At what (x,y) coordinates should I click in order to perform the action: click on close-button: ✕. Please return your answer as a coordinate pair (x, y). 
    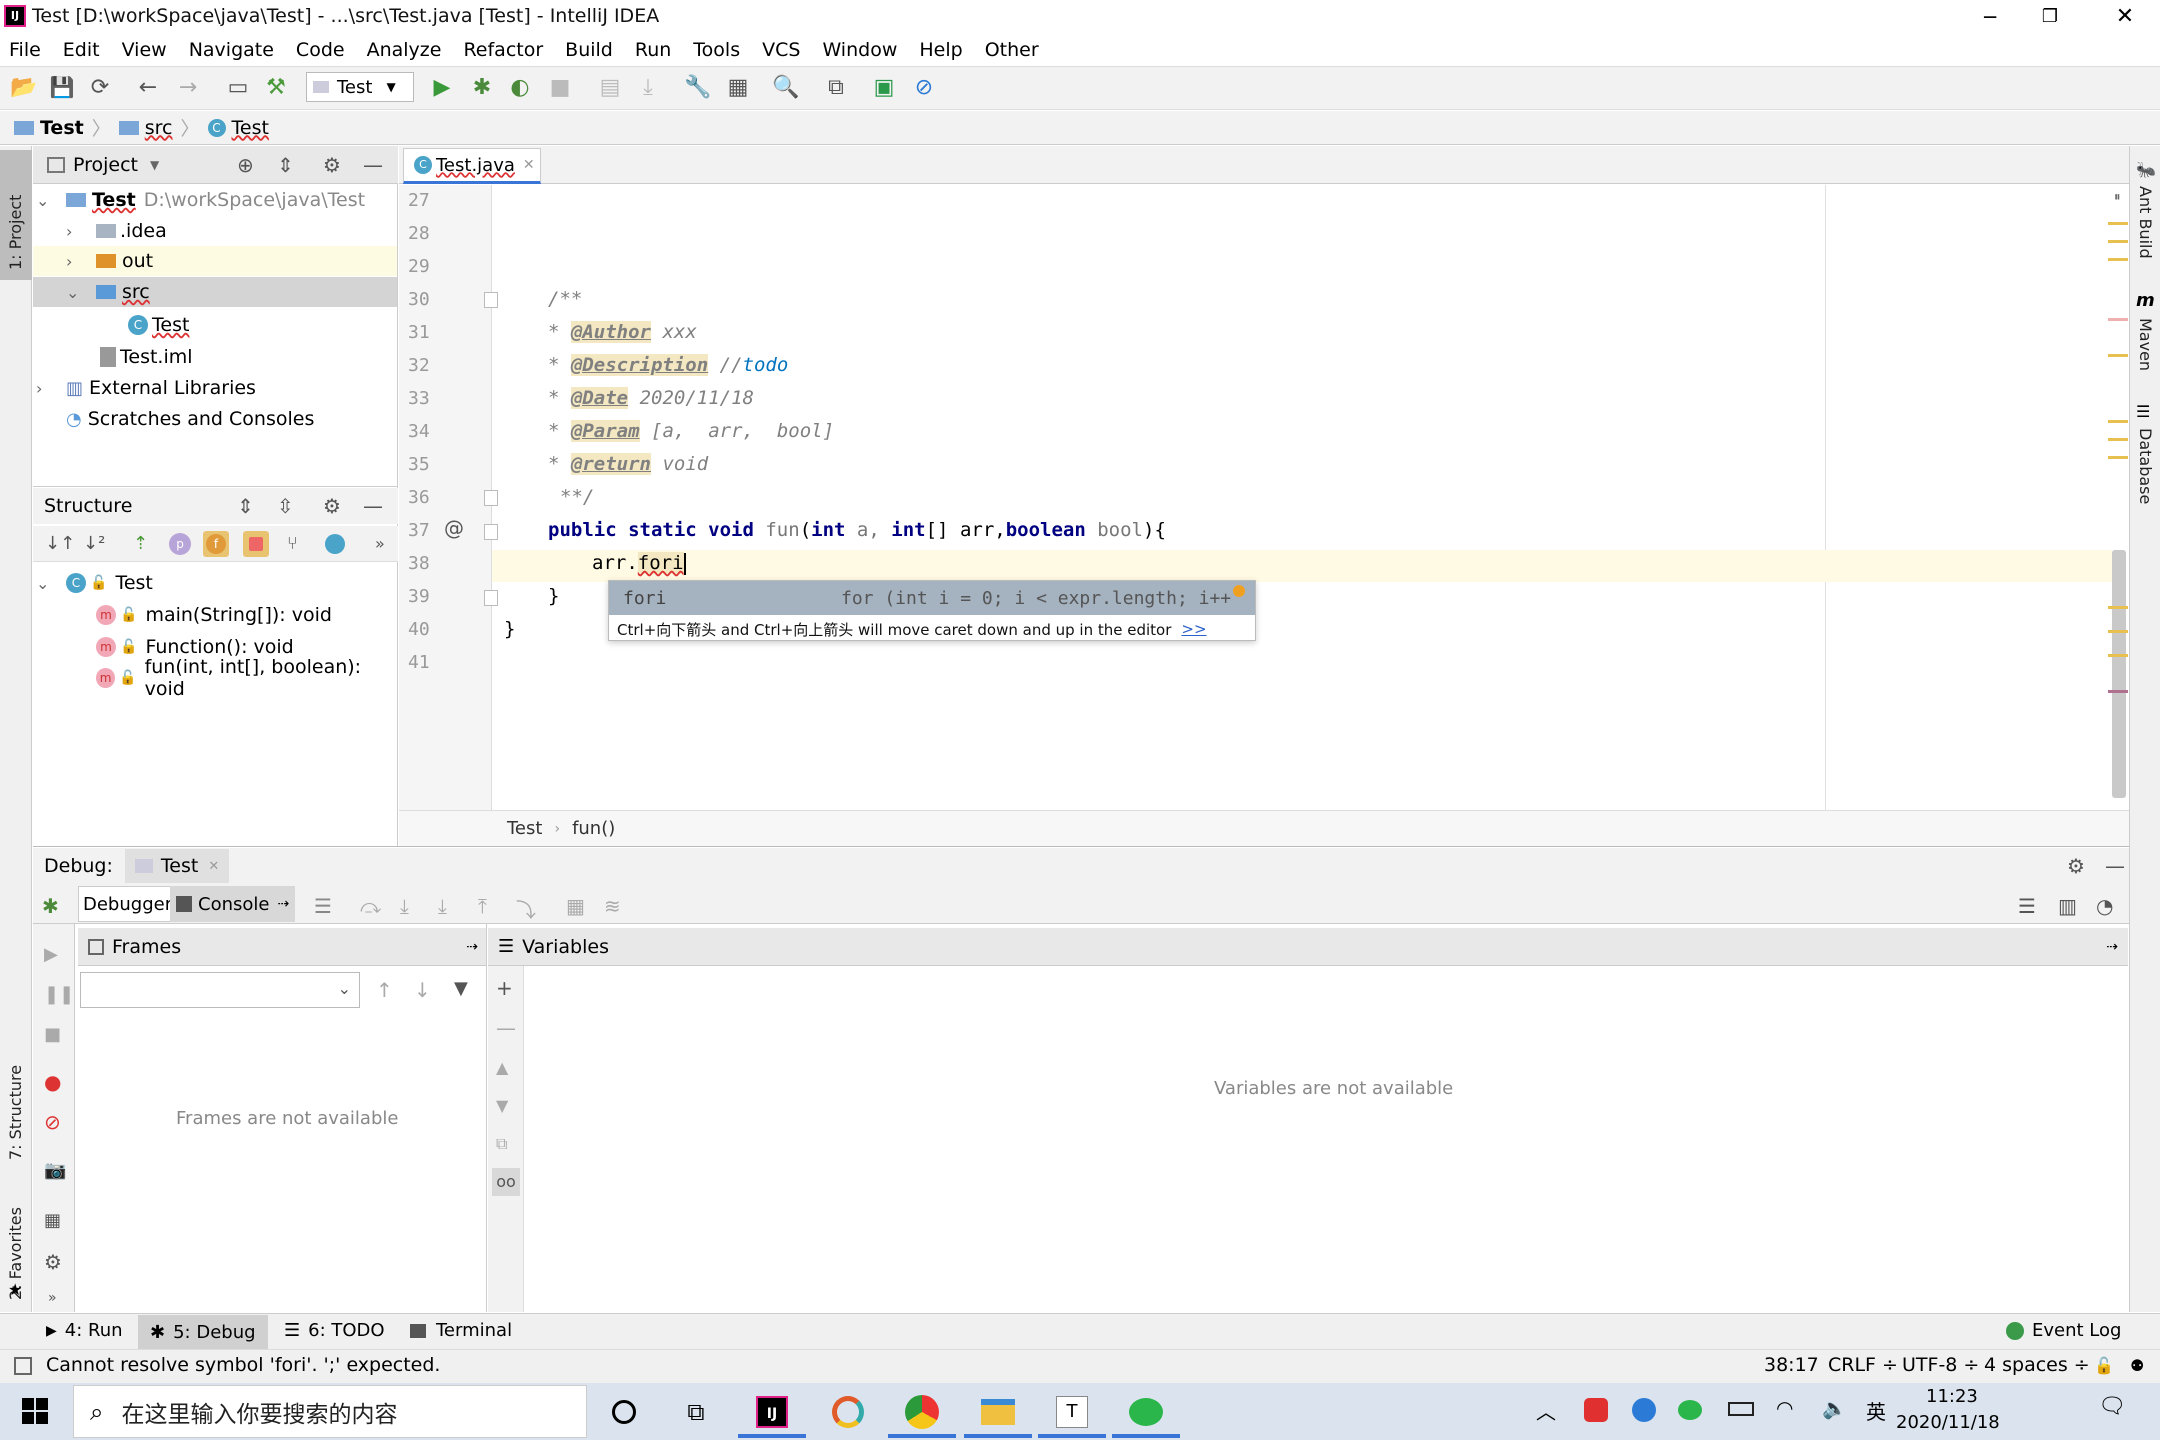
    Looking at the image, I should click on (2125, 16).